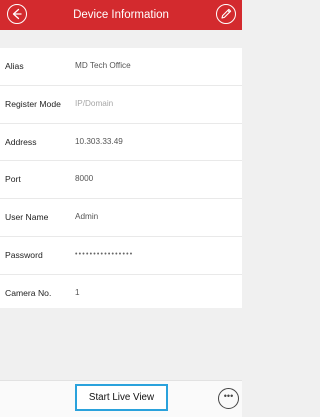 The height and width of the screenshot is (417, 320). I want to click on password-field: ••••••••••••••••, so click(104, 255).